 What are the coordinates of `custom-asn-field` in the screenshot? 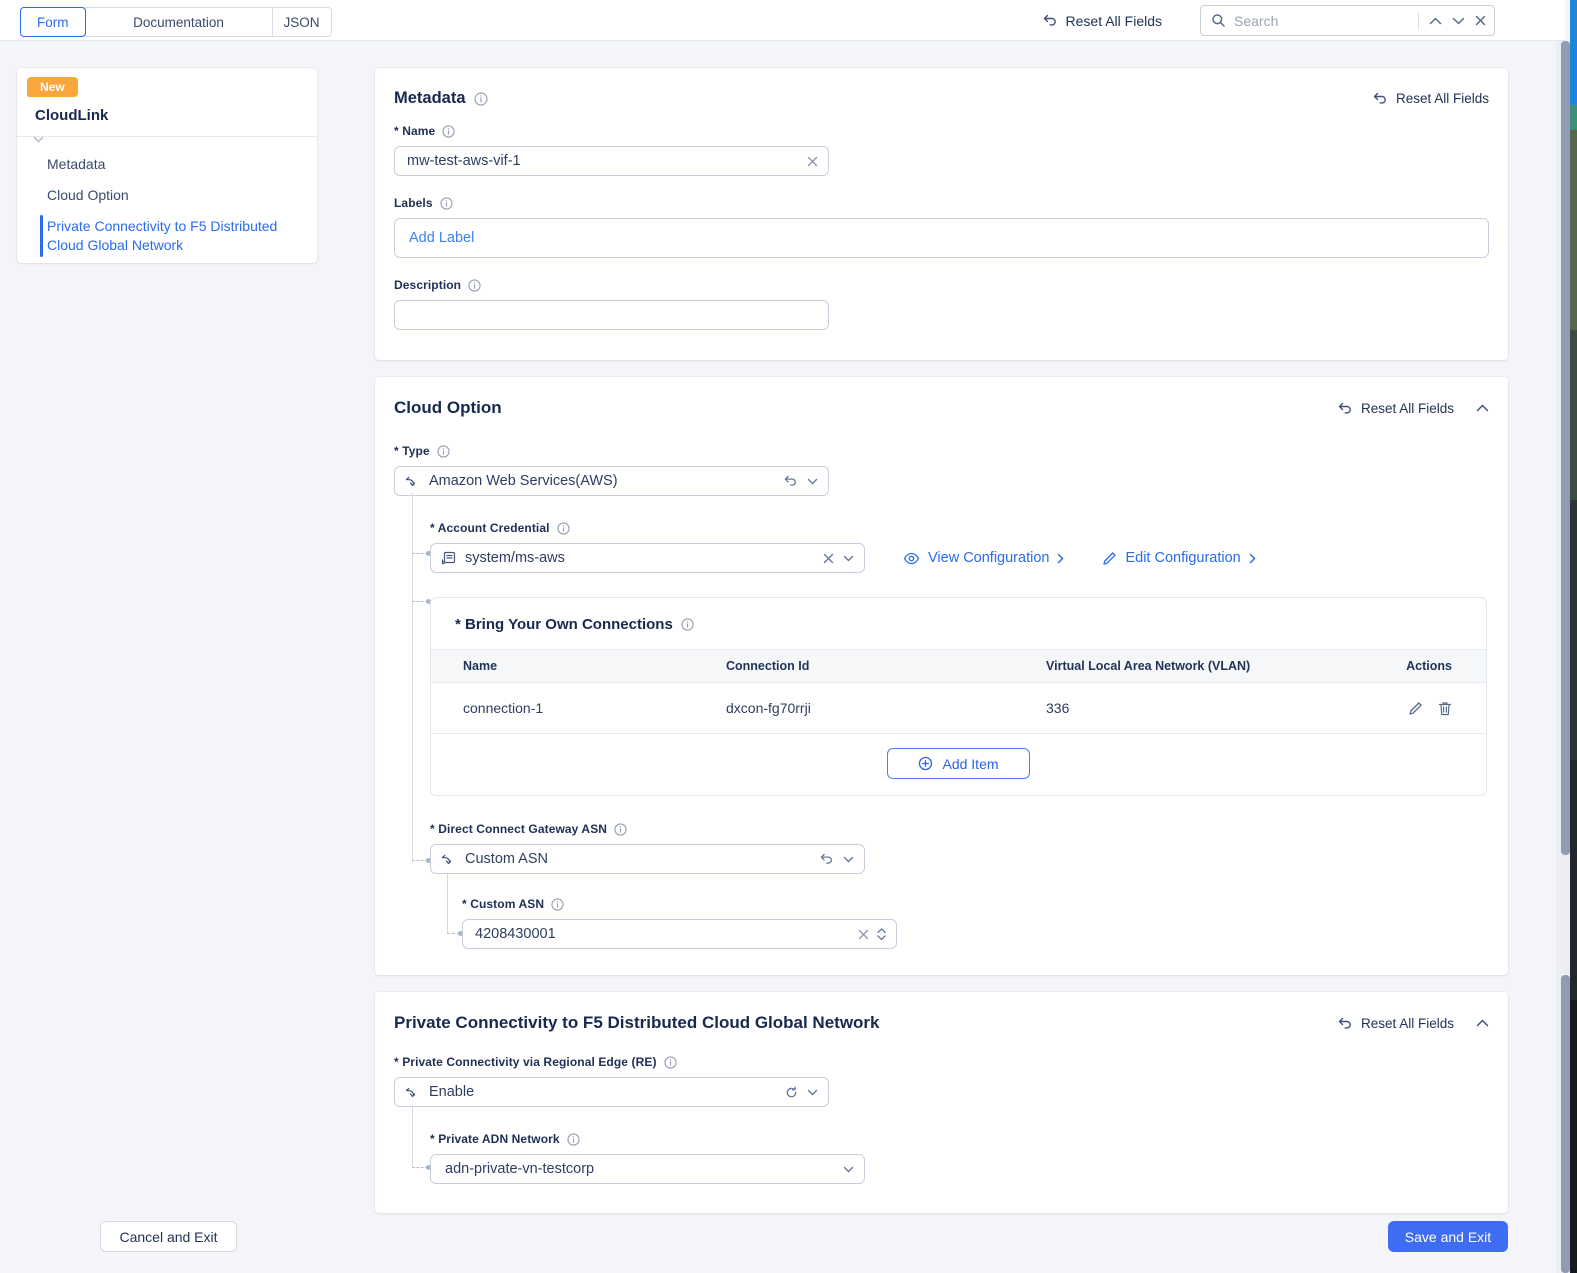 It's located at (679, 934).